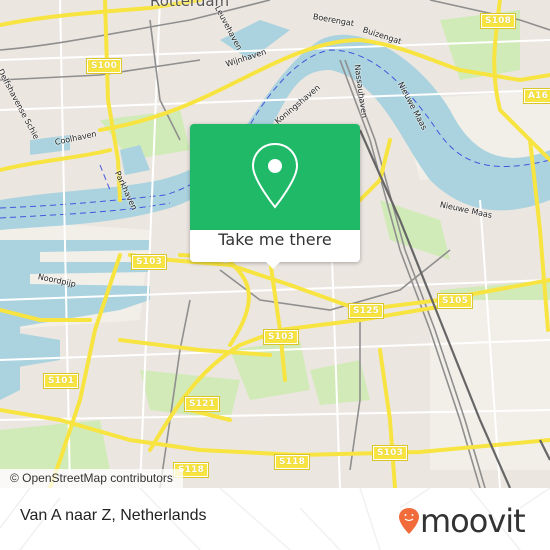 The width and height of the screenshot is (550, 550). I want to click on footer: Van A naar Z, Netherlands moovit, so click(275, 519).